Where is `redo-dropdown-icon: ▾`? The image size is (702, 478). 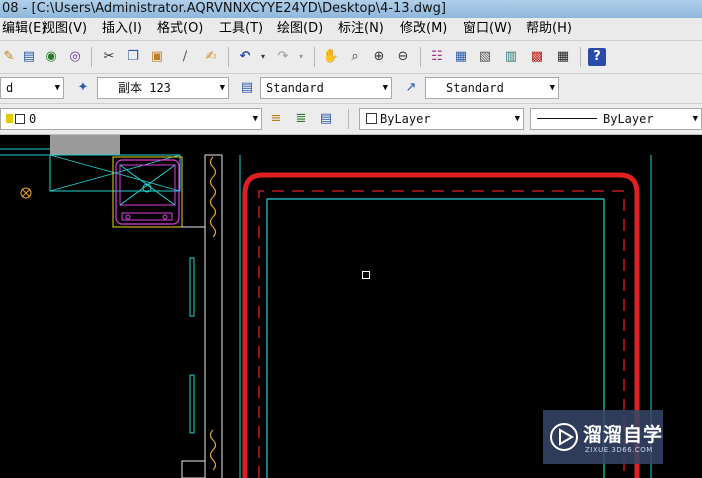 redo-dropdown-icon: ▾ is located at coordinates (301, 57).